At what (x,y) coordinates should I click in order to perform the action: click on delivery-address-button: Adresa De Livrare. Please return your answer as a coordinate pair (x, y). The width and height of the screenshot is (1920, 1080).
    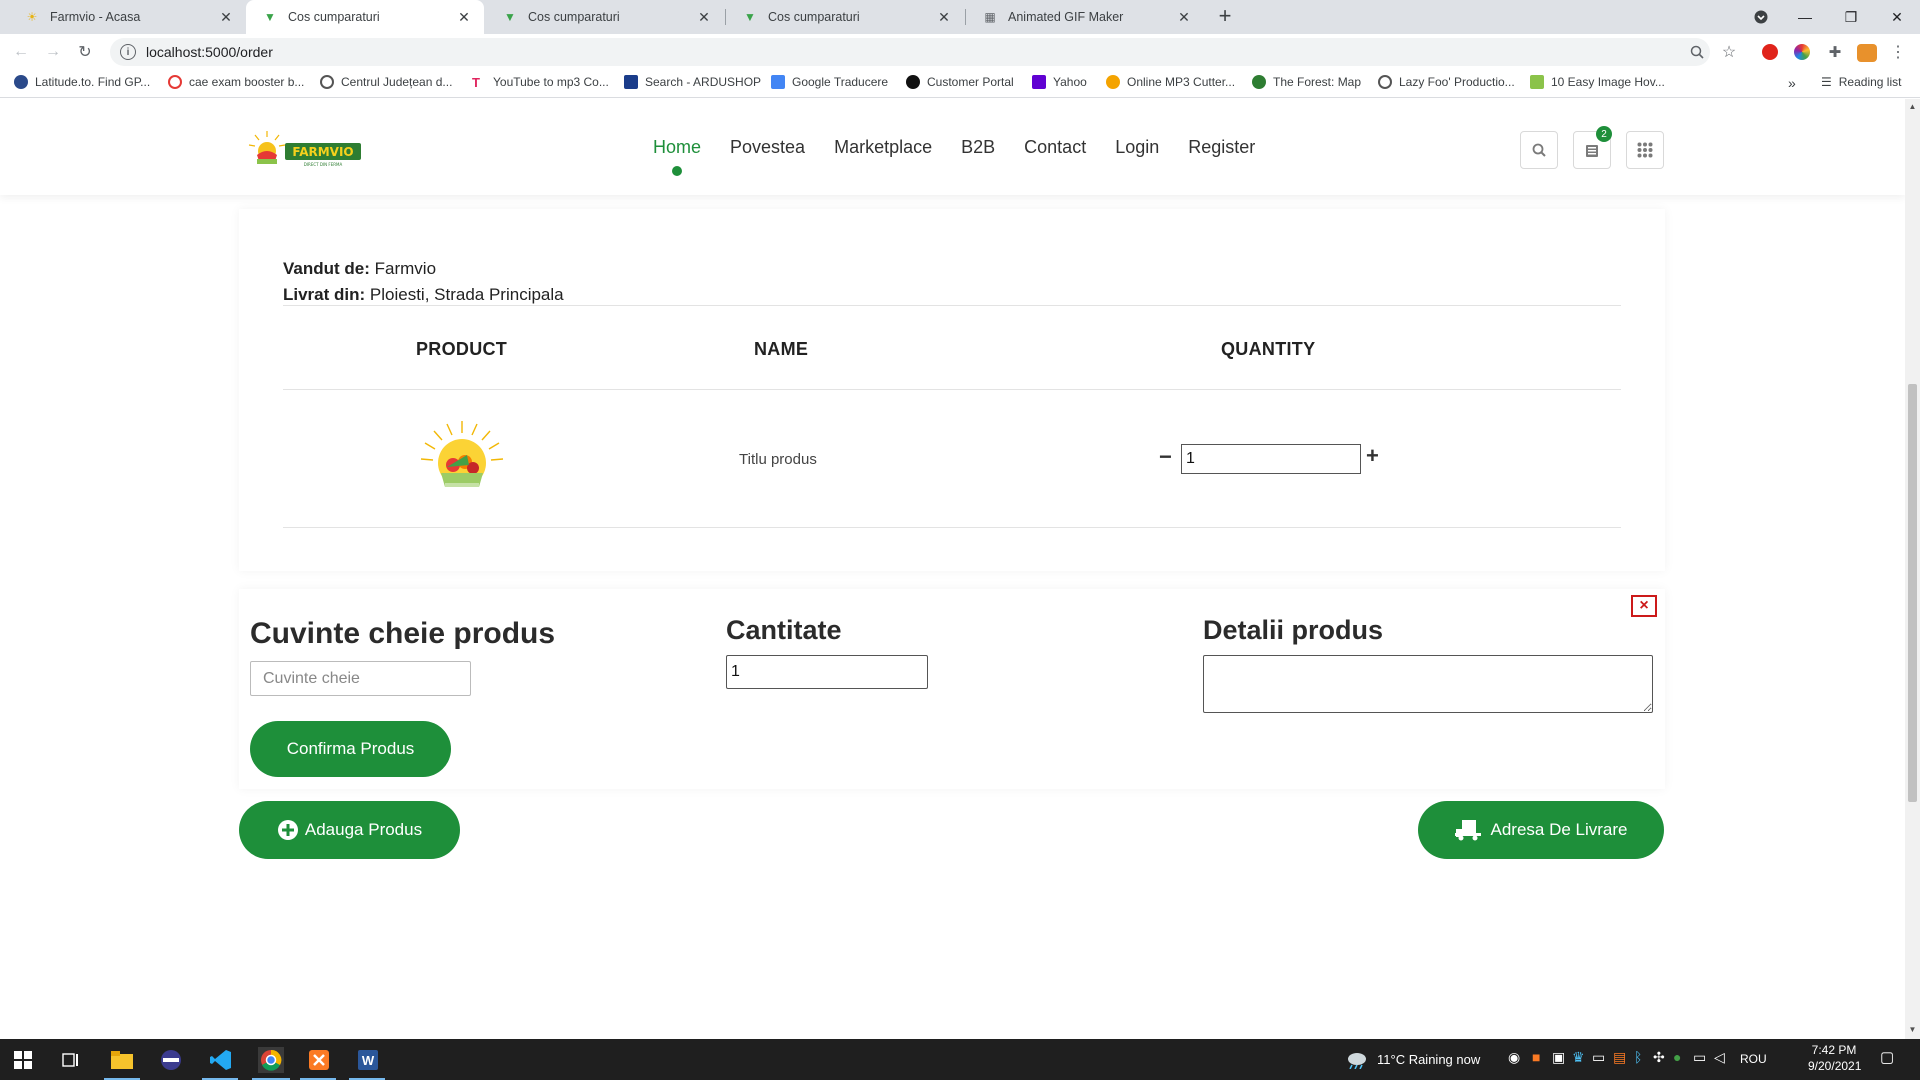
    Looking at the image, I should click on (1541, 830).